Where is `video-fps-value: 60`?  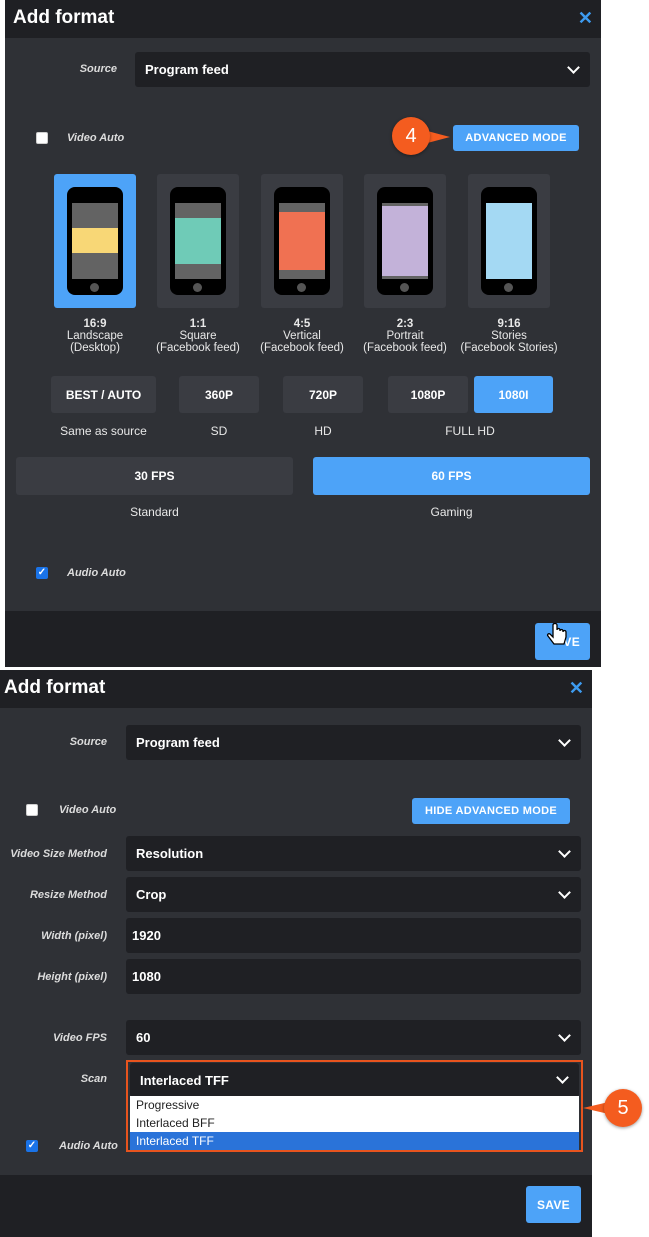
video-fps-value: 60 is located at coordinates (143, 1037).